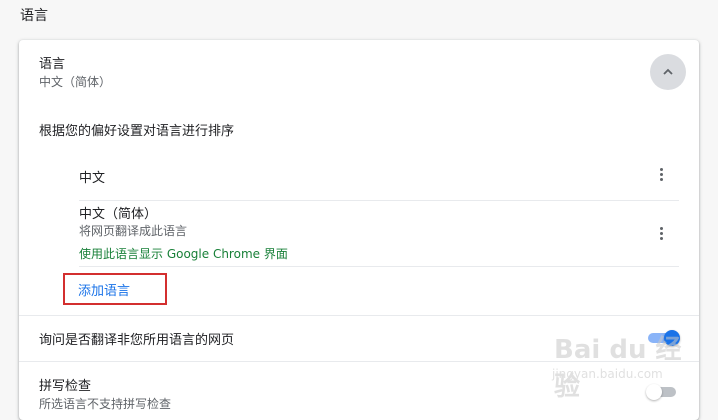 This screenshot has width=718, height=420. Describe the element at coordinates (104, 289) in the screenshot. I see `add-language-button: 添加语言` at that location.